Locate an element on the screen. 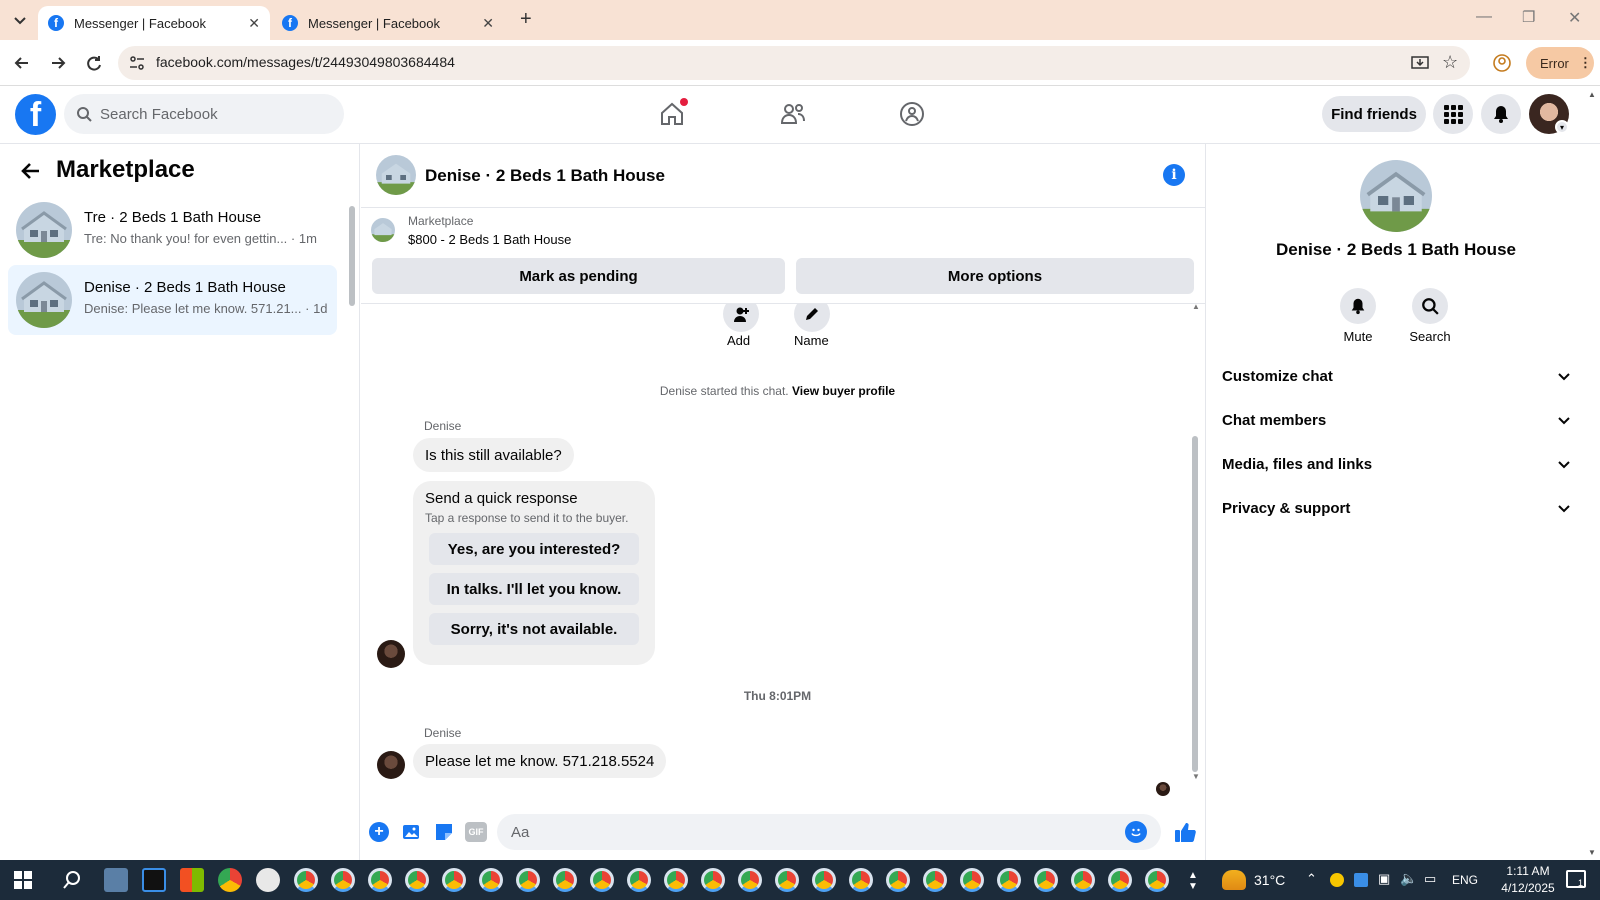 This screenshot has height=900, width=1600. meet-now-icon: ▣ is located at coordinates (1384, 879).